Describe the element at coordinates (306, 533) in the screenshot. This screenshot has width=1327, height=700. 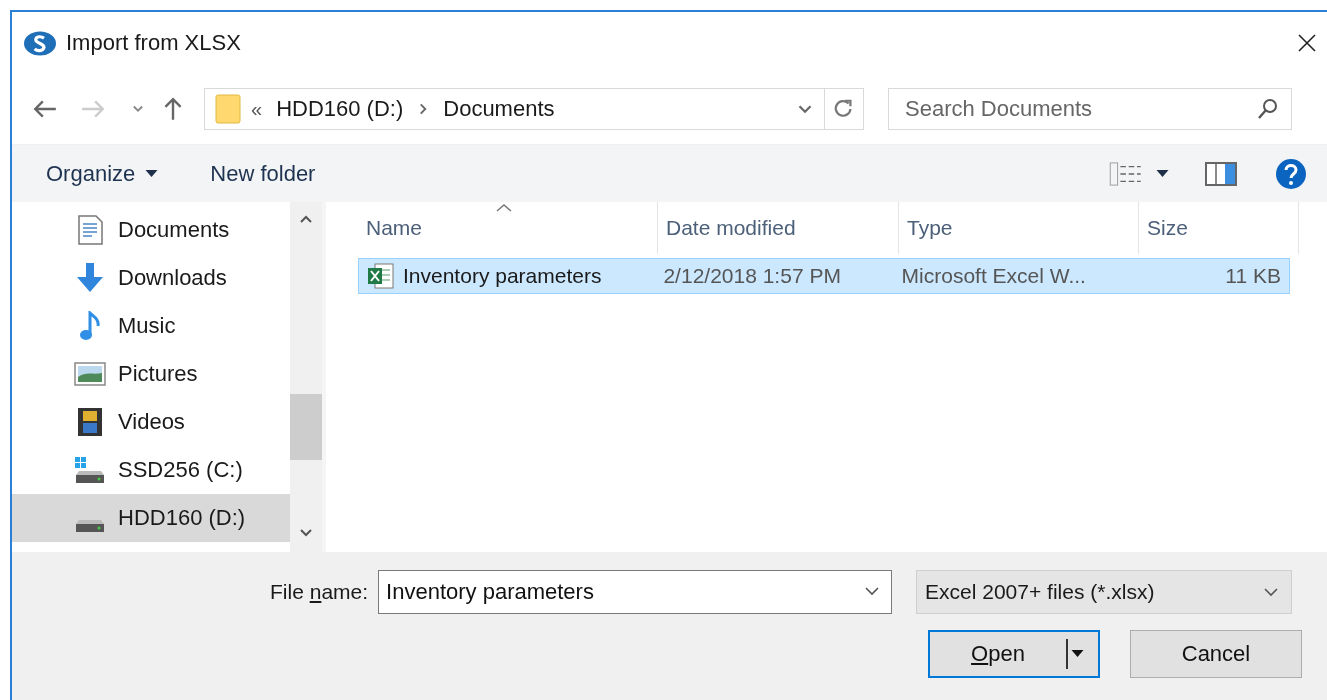
I see `scroll-down-icon` at that location.